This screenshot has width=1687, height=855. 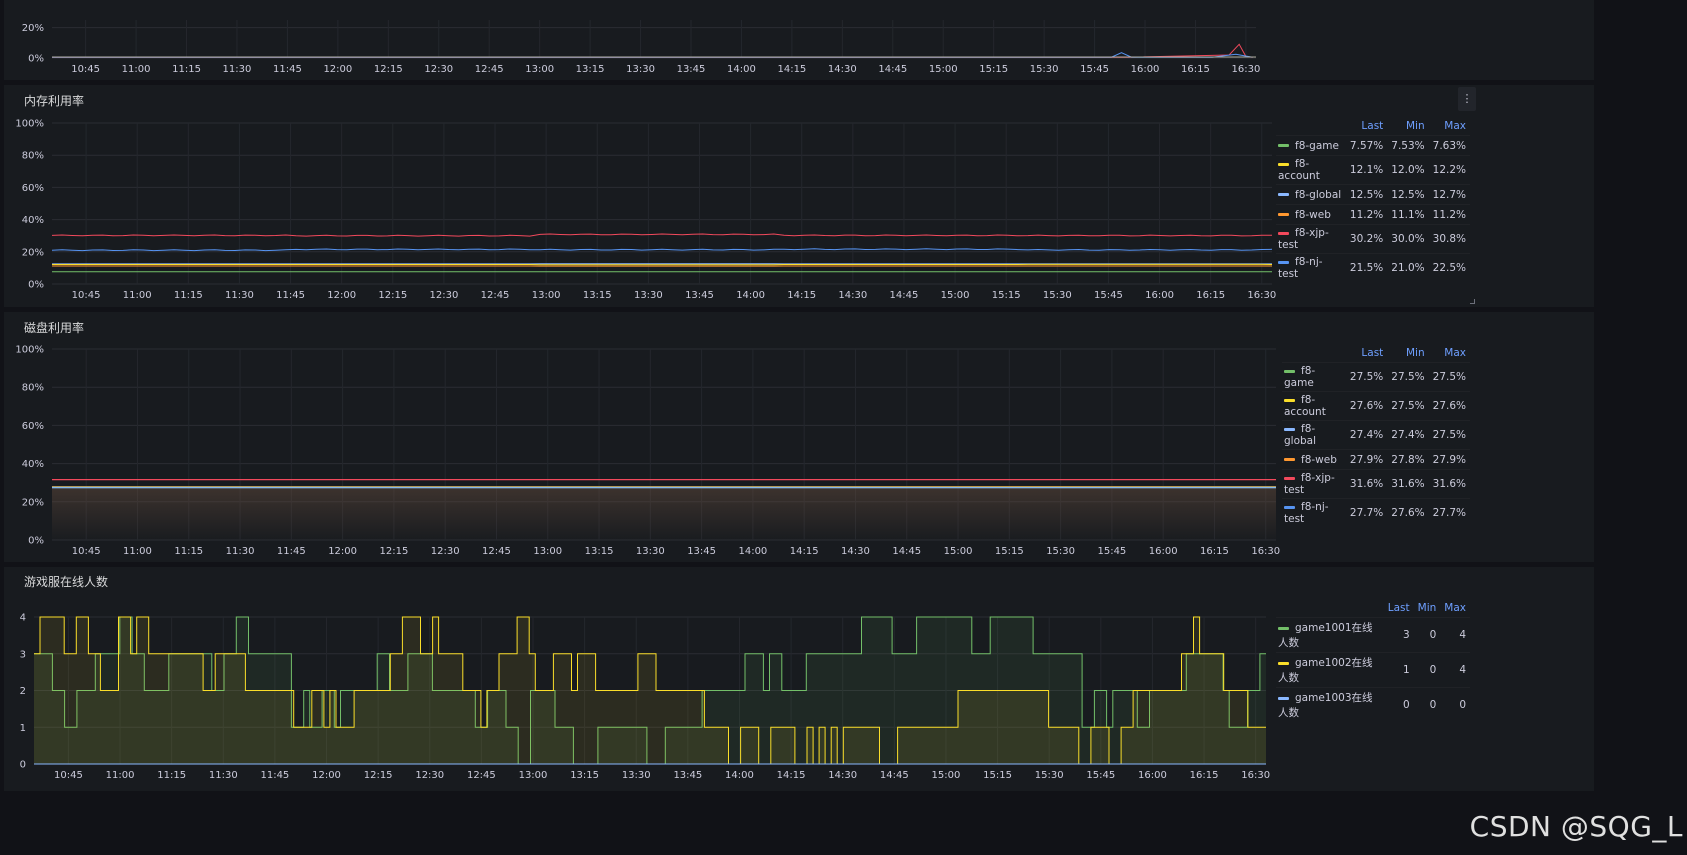 What do you see at coordinates (1449, 267) in the screenshot?
I see `legend-max: 22.5%` at bounding box center [1449, 267].